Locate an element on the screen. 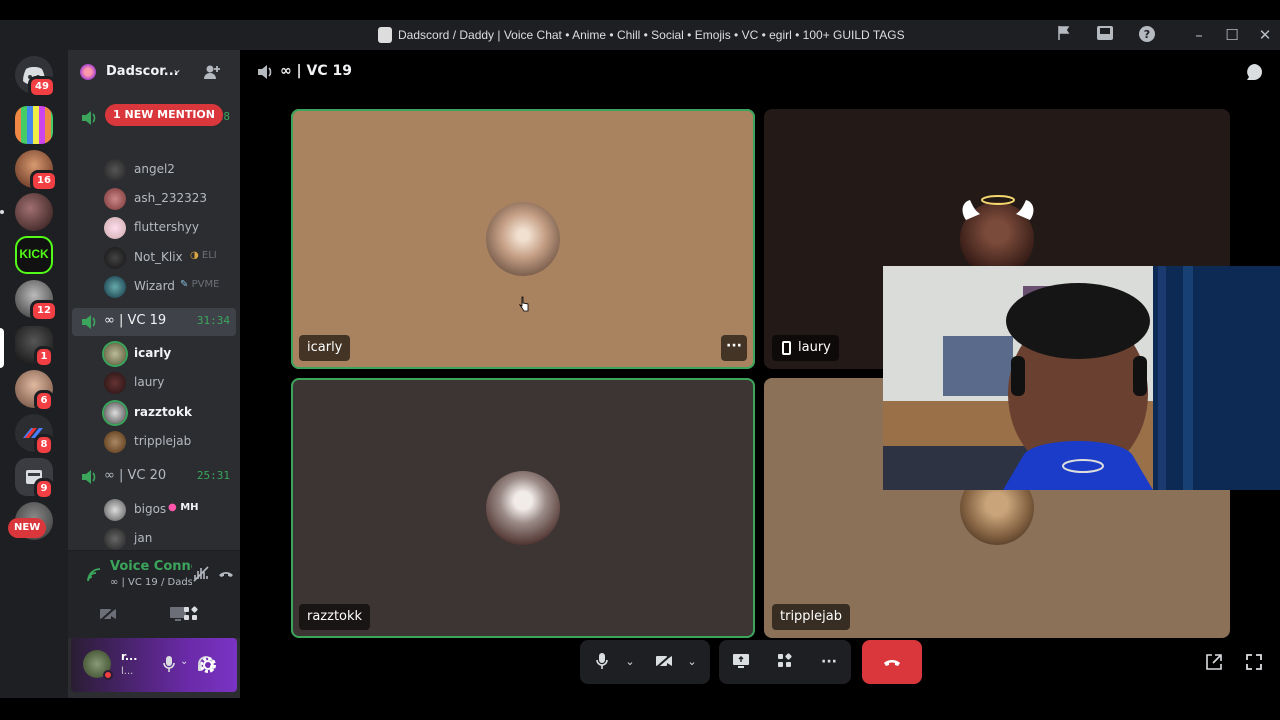 This screenshot has height=720, width=1280. kick-server-icon: KICK is located at coordinates (34, 255).